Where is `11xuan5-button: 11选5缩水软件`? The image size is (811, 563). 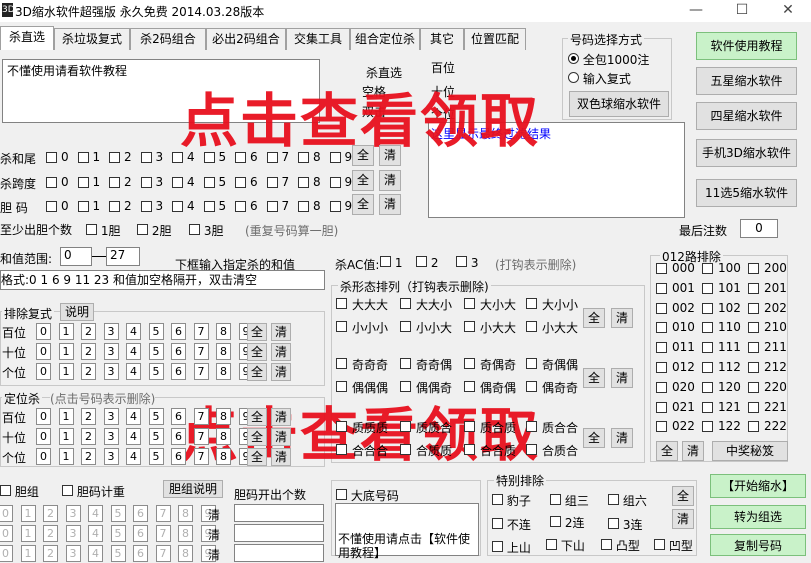
11xuan5-button: 11选5缩水软件 is located at coordinates (746, 193).